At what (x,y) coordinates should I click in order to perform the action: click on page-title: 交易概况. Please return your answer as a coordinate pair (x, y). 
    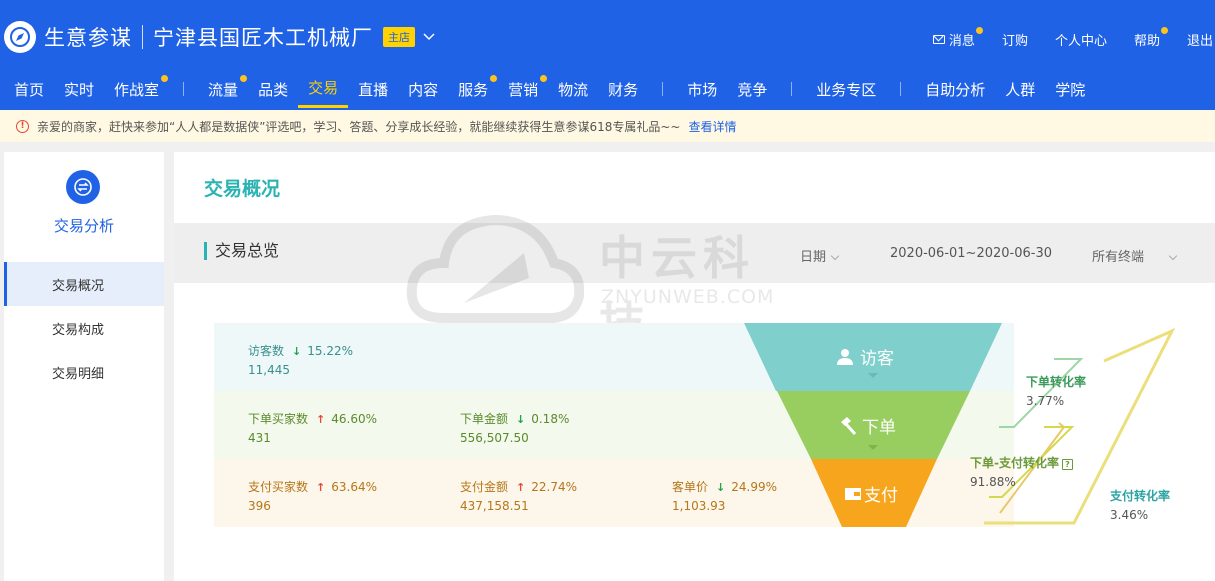
    Looking at the image, I should click on (242, 189).